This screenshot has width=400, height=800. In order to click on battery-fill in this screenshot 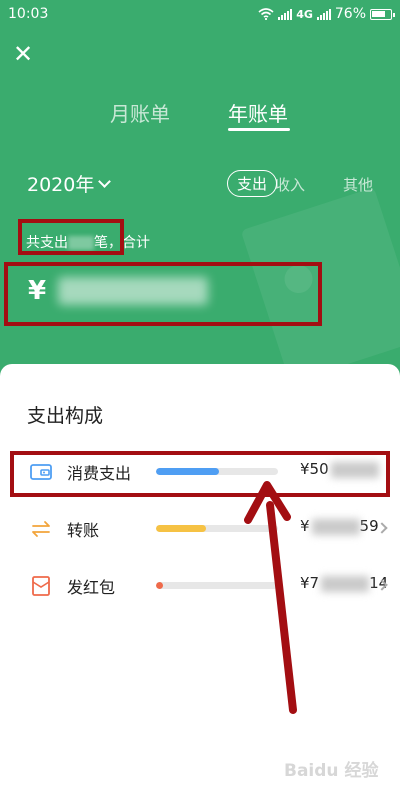, I will do `click(378, 13)`.